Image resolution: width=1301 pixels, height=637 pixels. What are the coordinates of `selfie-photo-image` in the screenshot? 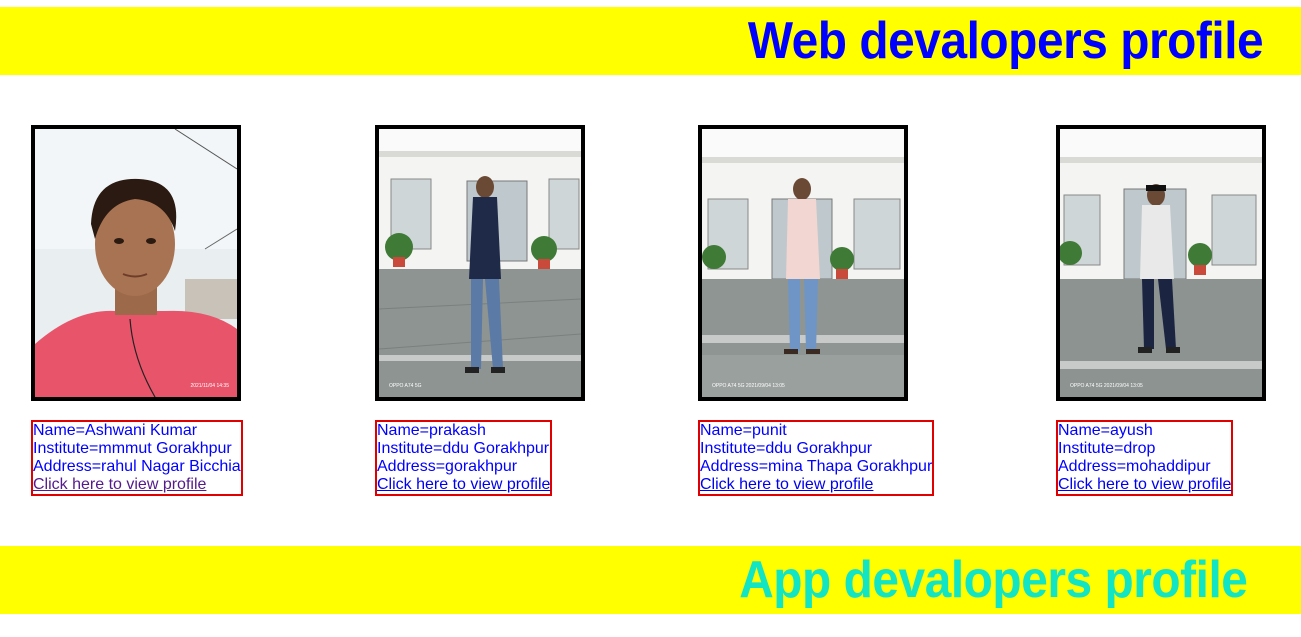 It's located at (136, 263).